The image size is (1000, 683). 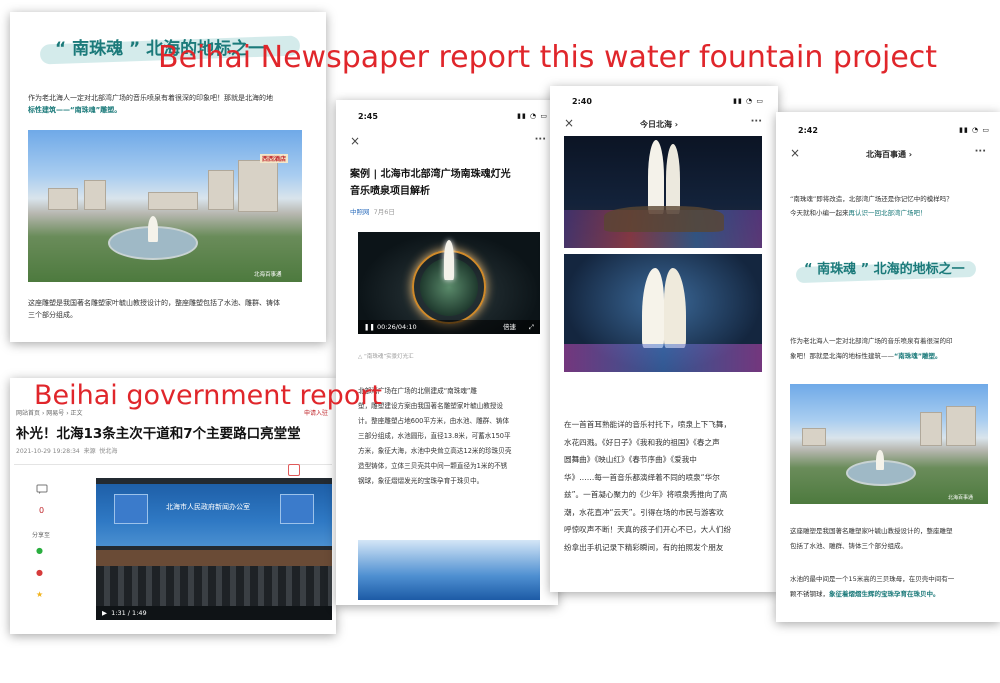 What do you see at coordinates (449, 283) in the screenshot?
I see `fountain-video-player: ❚❚ 00:26/04:10 倍速 ⤢` at bounding box center [449, 283].